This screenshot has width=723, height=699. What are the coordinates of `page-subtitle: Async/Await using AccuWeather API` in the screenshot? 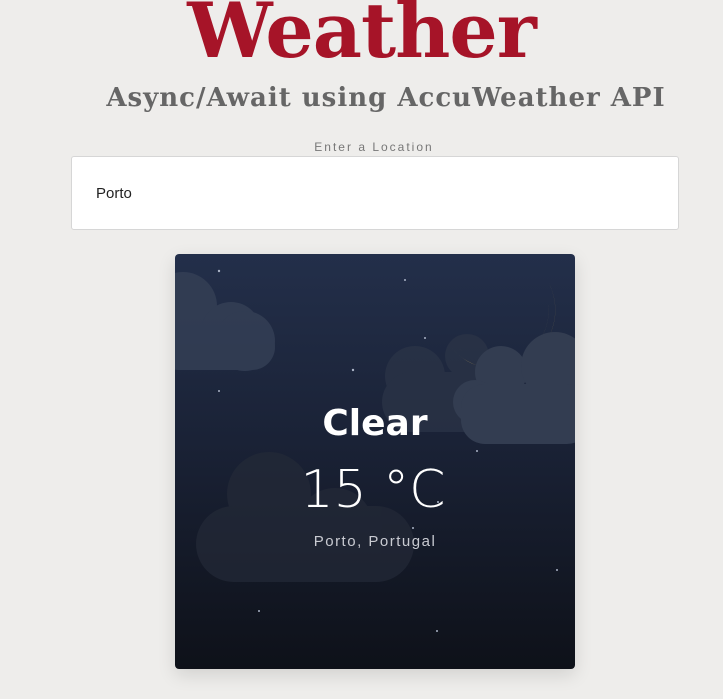 It's located at (386, 98).